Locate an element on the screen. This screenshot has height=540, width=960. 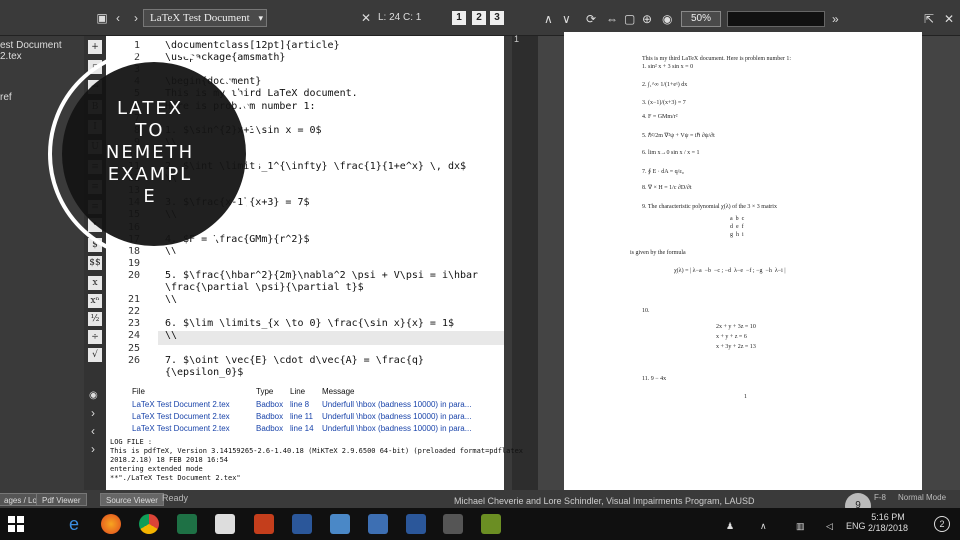
sqrt-icon: √ is located at coordinates (95, 355).